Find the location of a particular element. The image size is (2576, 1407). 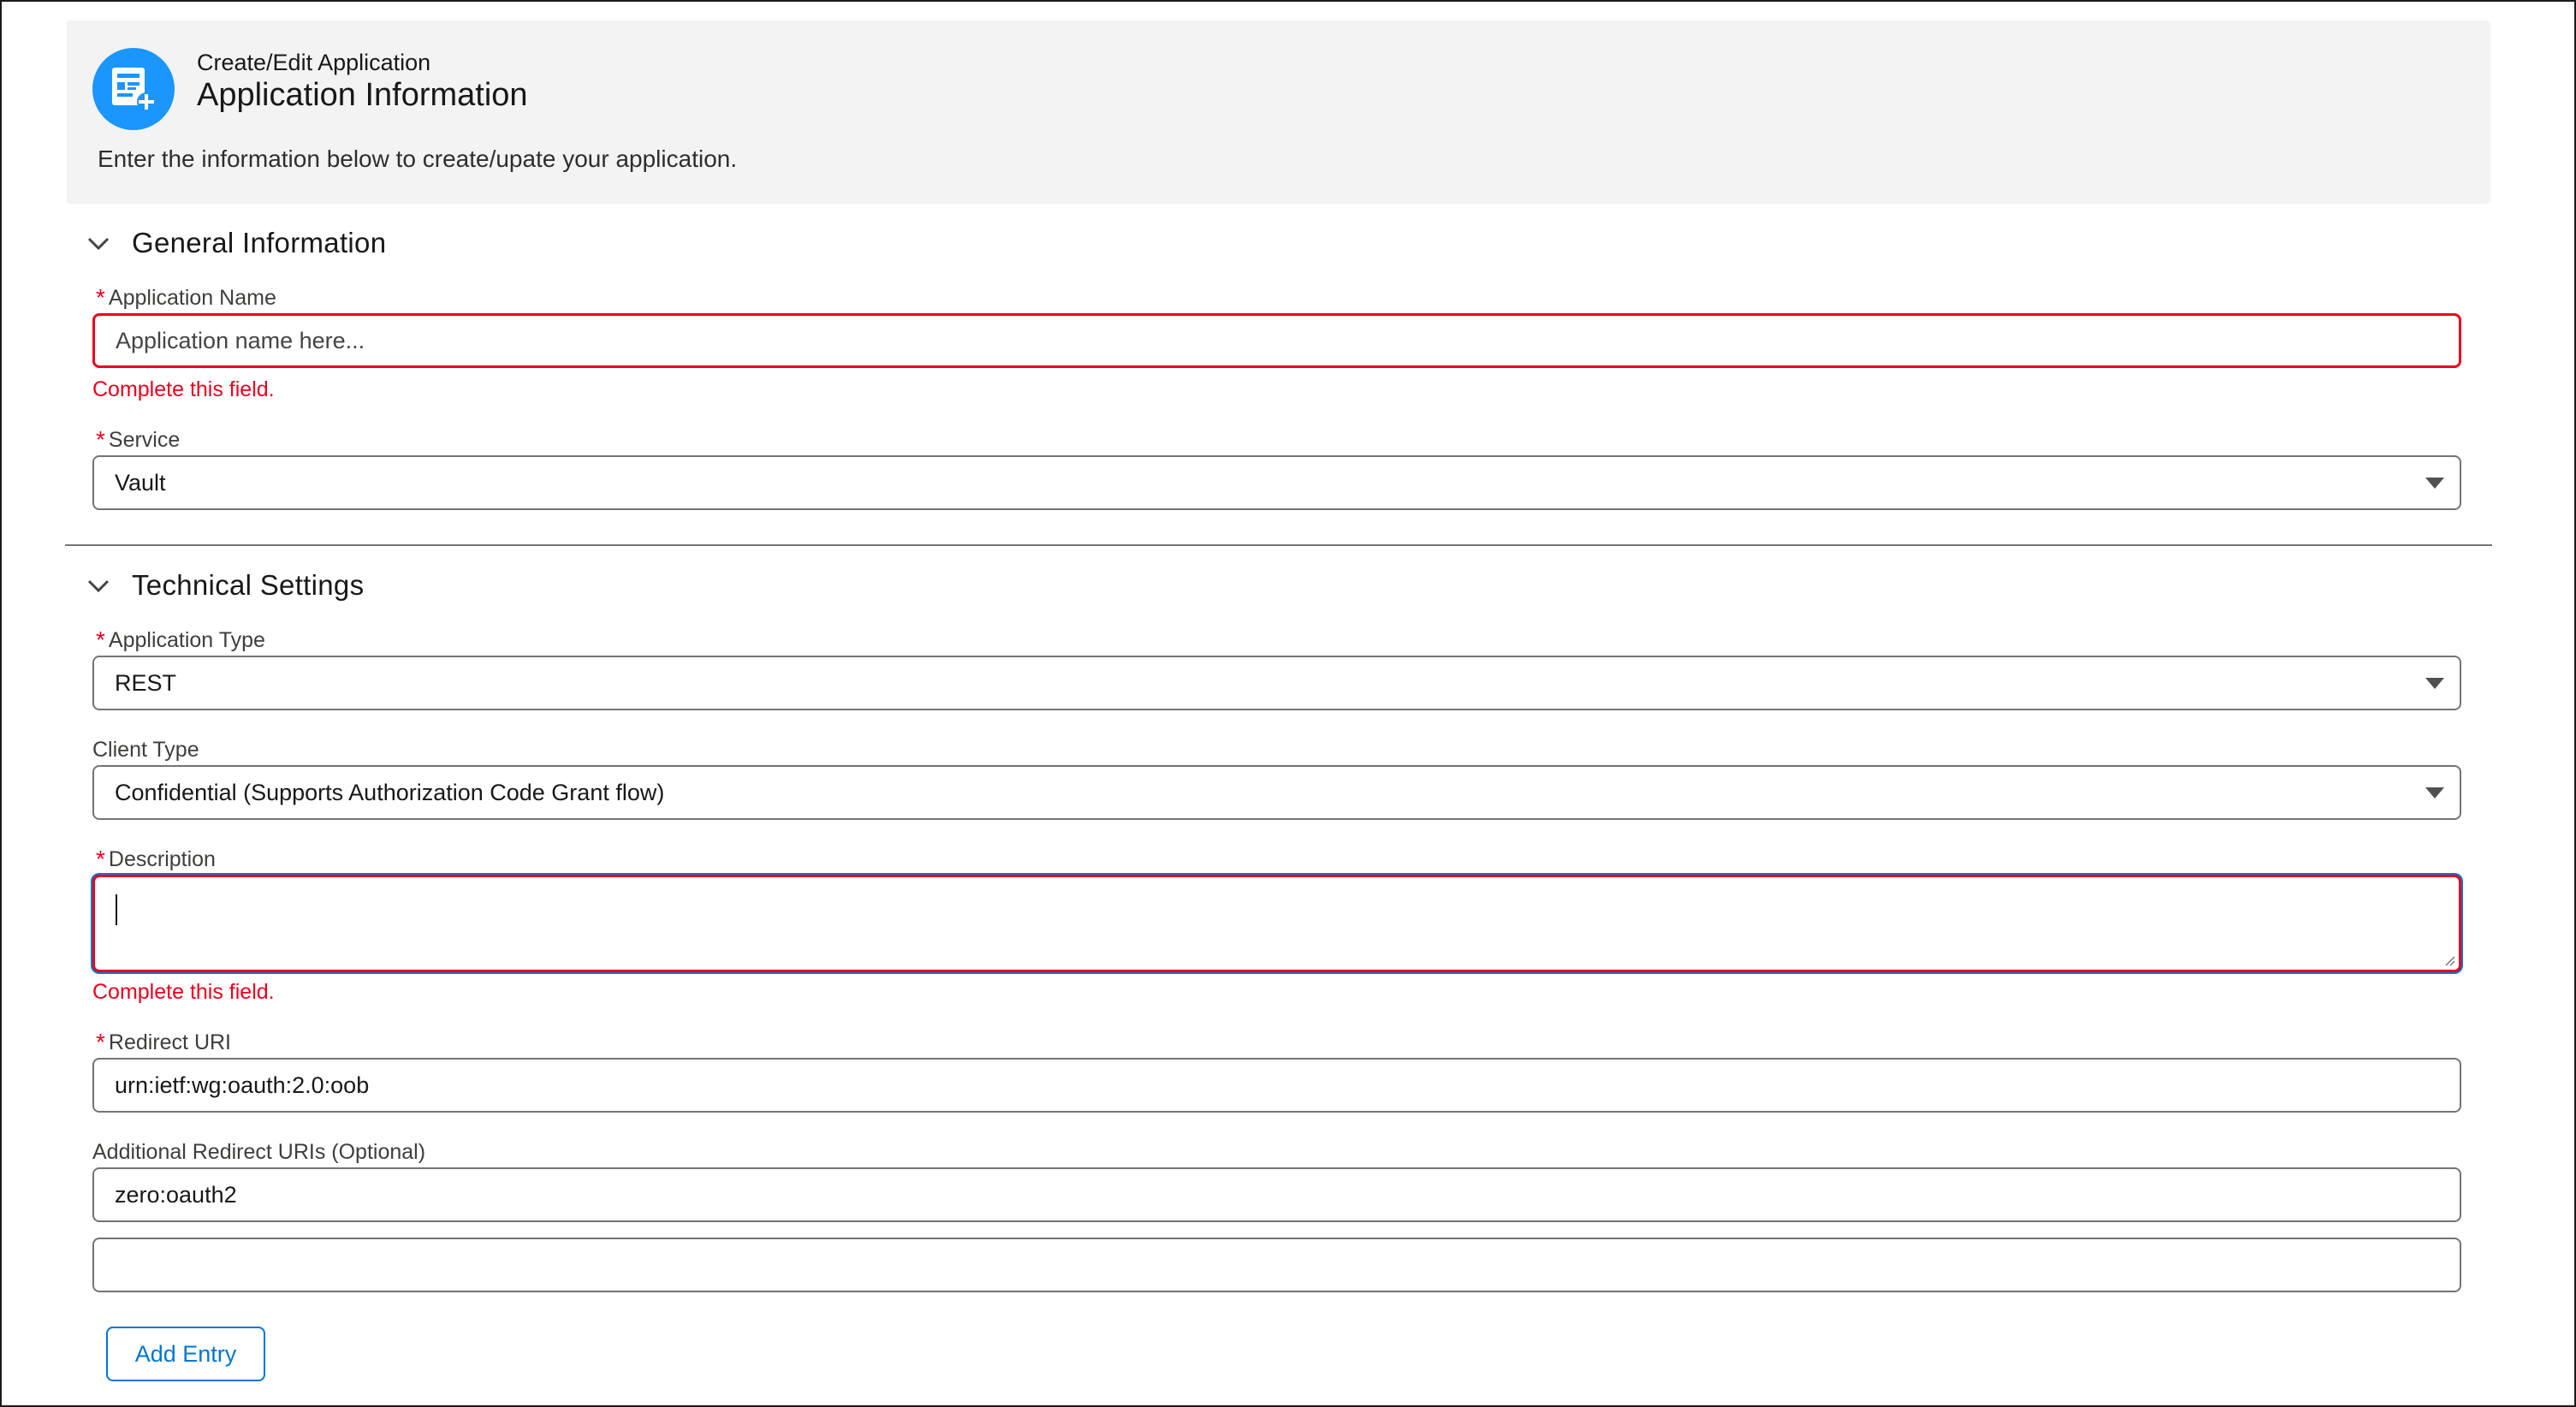

redirect-uri-label: Redirect URI is located at coordinates (169, 1042).